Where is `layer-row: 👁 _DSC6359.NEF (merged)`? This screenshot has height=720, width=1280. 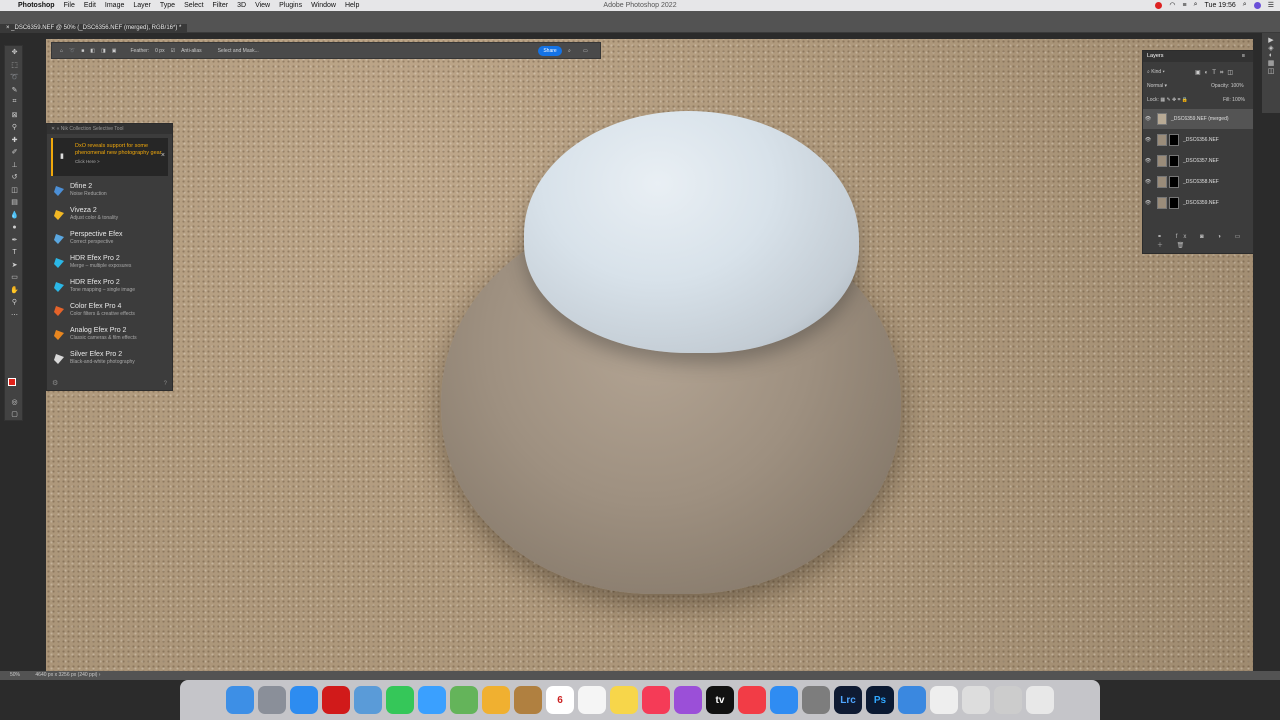
layer-row: 👁 _DSC6359.NEF (merged) is located at coordinates (1198, 119).